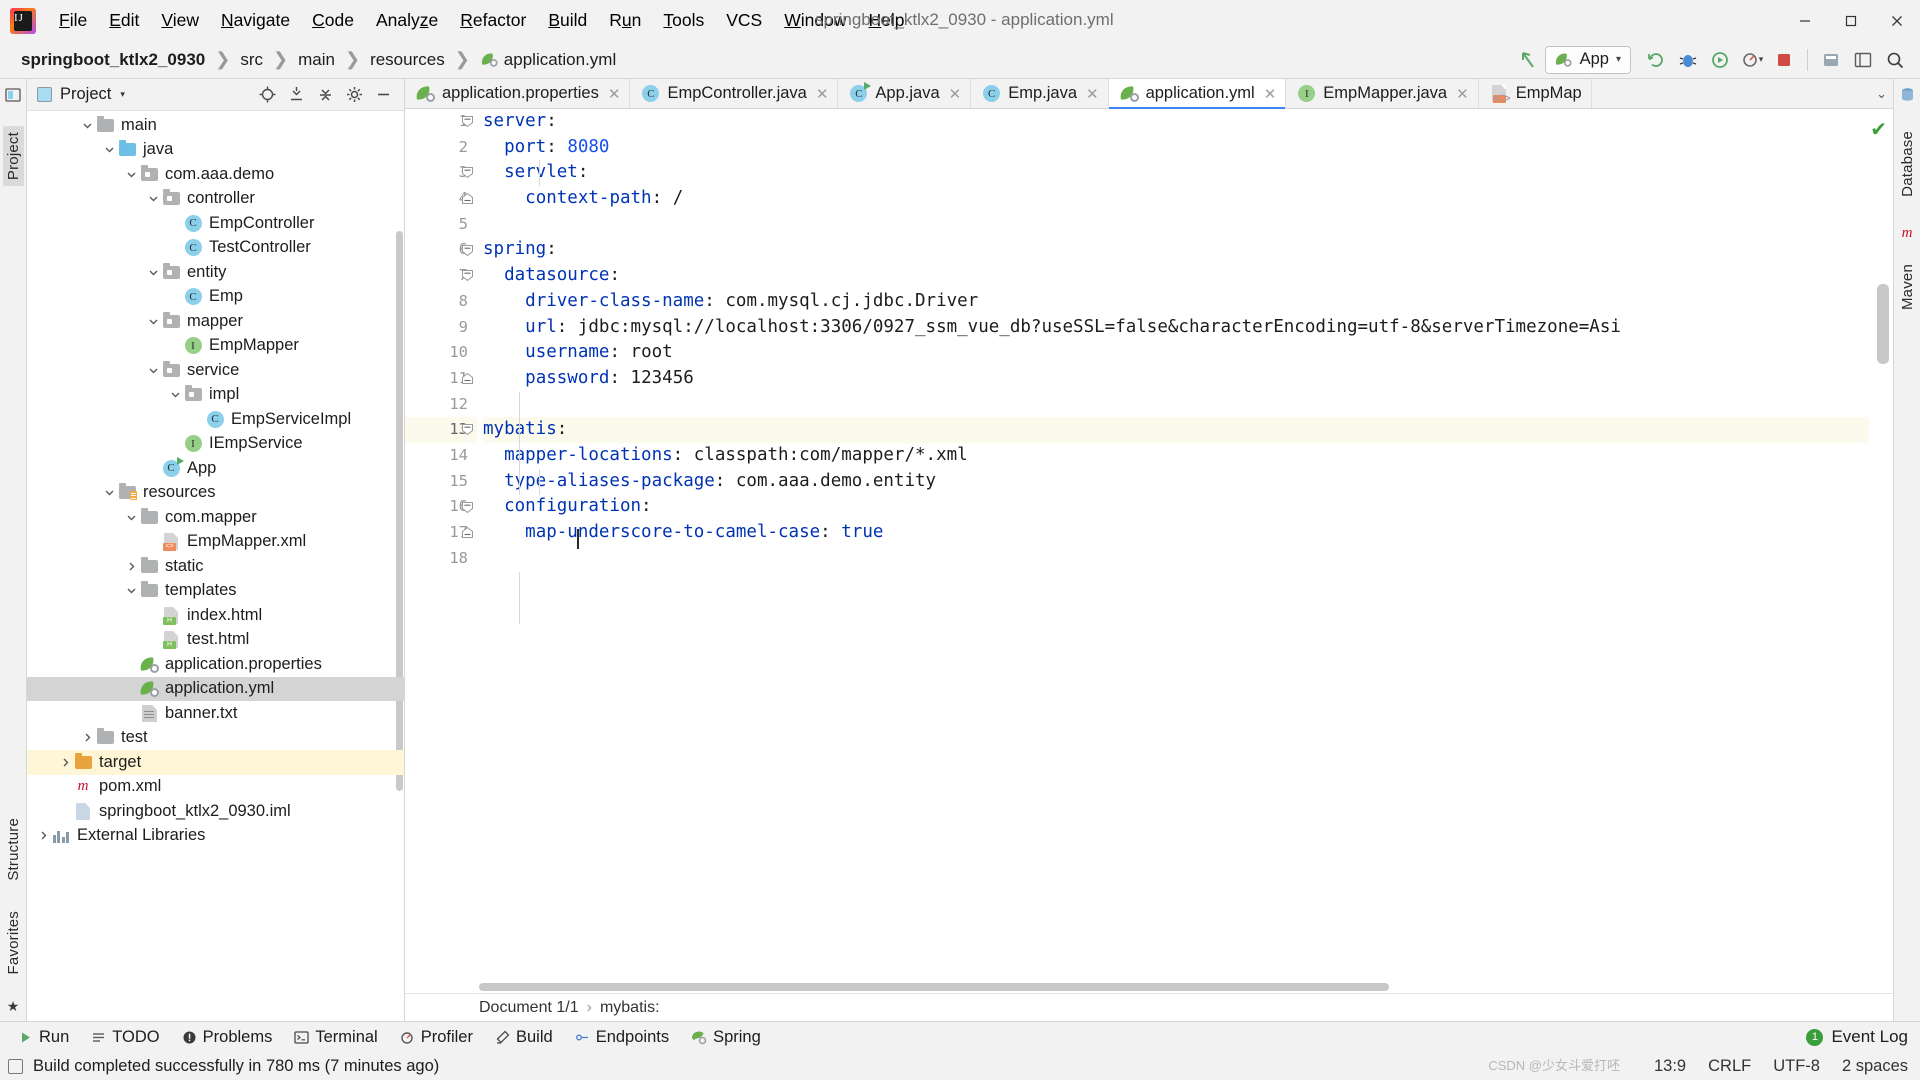  What do you see at coordinates (1875, 1066) in the screenshot?
I see `indent-setting: 2 spaces` at bounding box center [1875, 1066].